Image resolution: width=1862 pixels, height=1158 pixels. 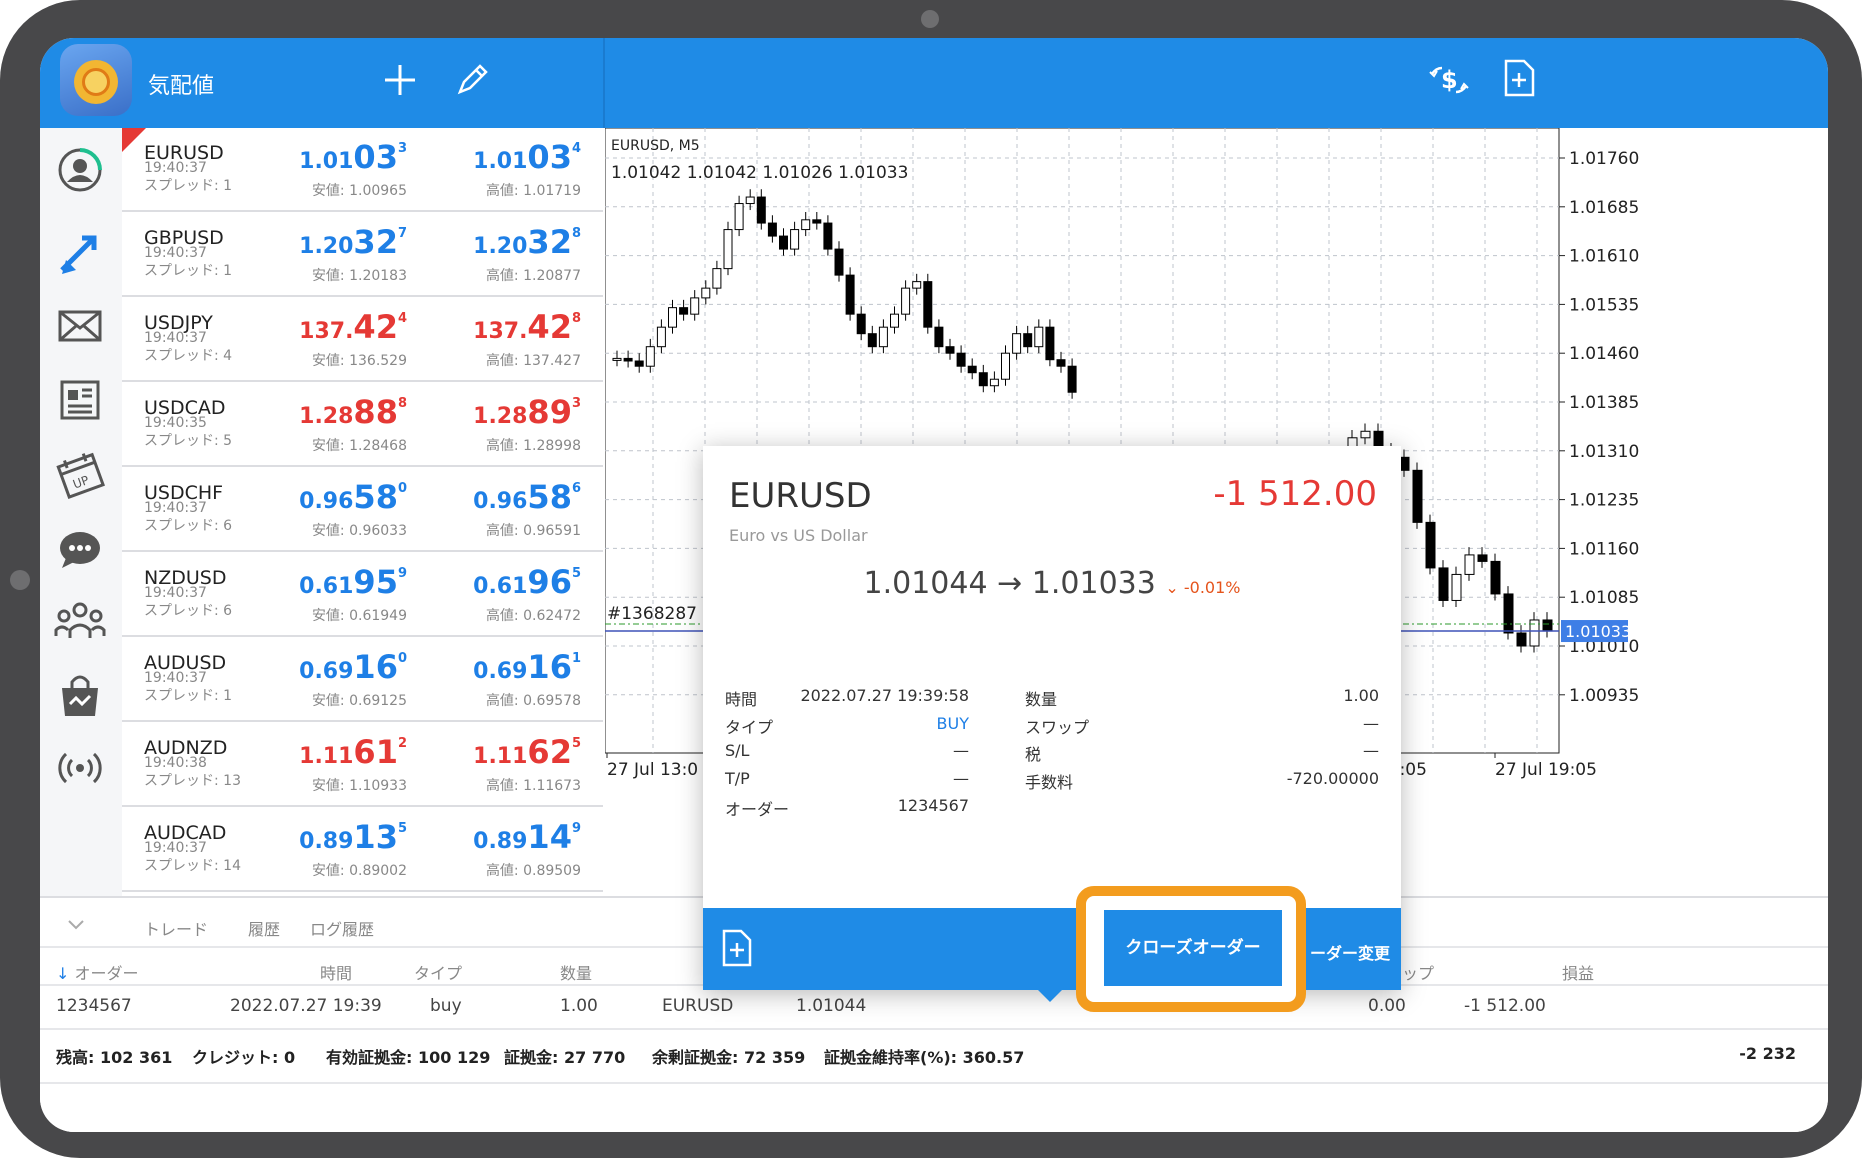 I want to click on tab-history: 履歴, so click(x=264, y=928).